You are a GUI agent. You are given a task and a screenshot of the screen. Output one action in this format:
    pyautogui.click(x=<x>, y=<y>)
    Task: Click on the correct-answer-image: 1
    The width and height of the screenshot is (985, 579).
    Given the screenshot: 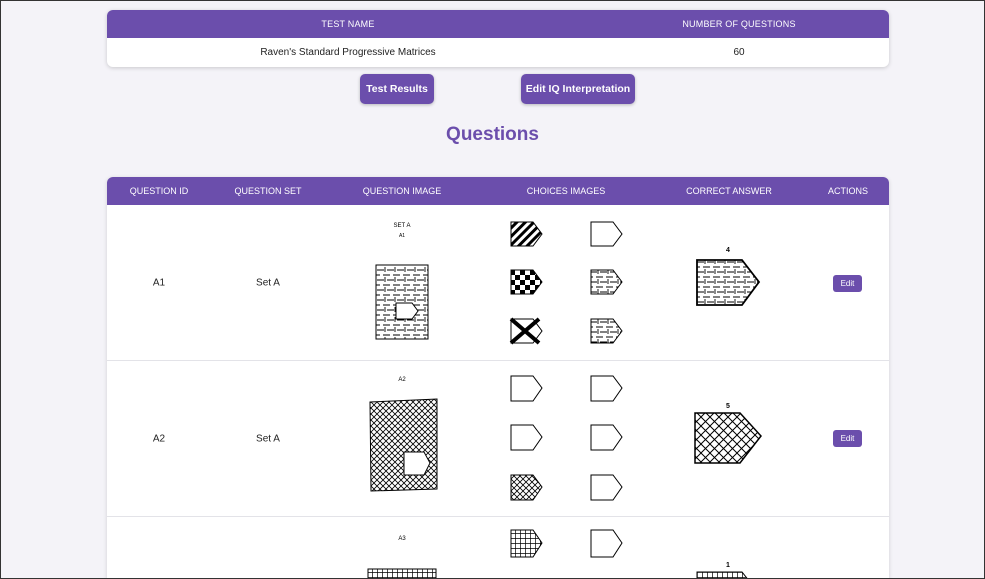 What is the action you would take?
    pyautogui.click(x=722, y=570)
    